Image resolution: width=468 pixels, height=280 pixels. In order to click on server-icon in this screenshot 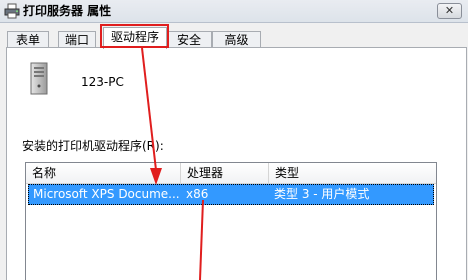, I will do `click(39, 78)`.